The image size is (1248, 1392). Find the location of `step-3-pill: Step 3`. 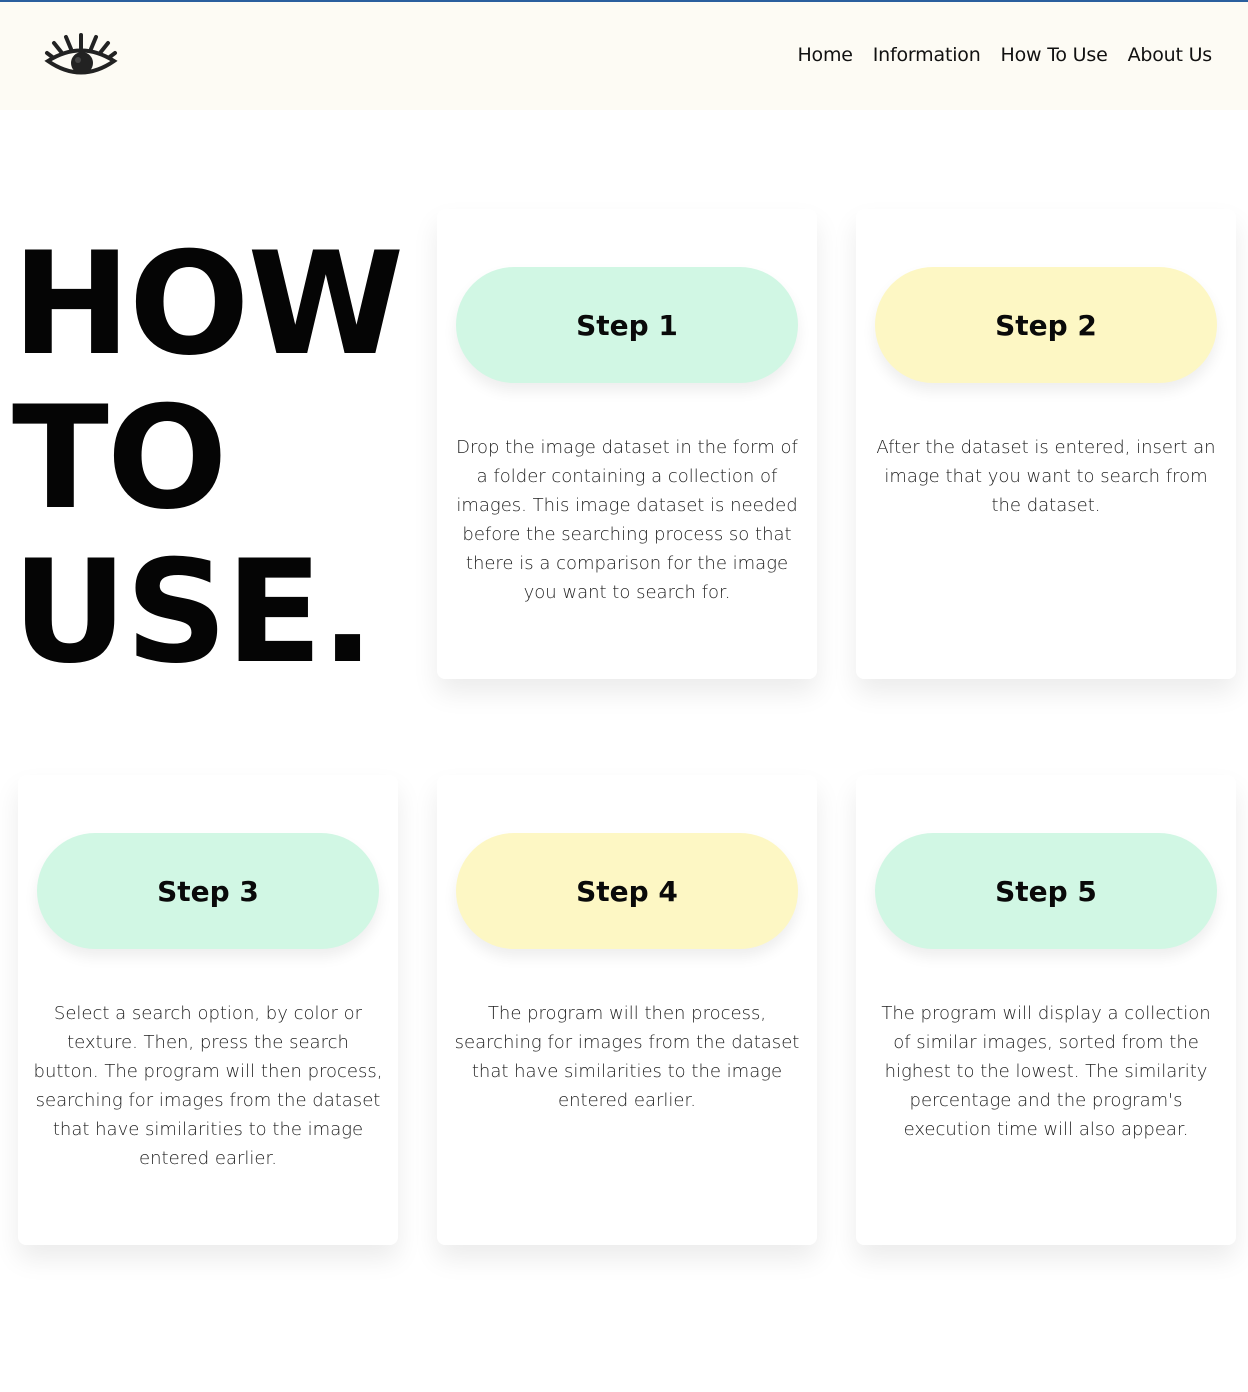

step-3-pill: Step 3 is located at coordinates (208, 891).